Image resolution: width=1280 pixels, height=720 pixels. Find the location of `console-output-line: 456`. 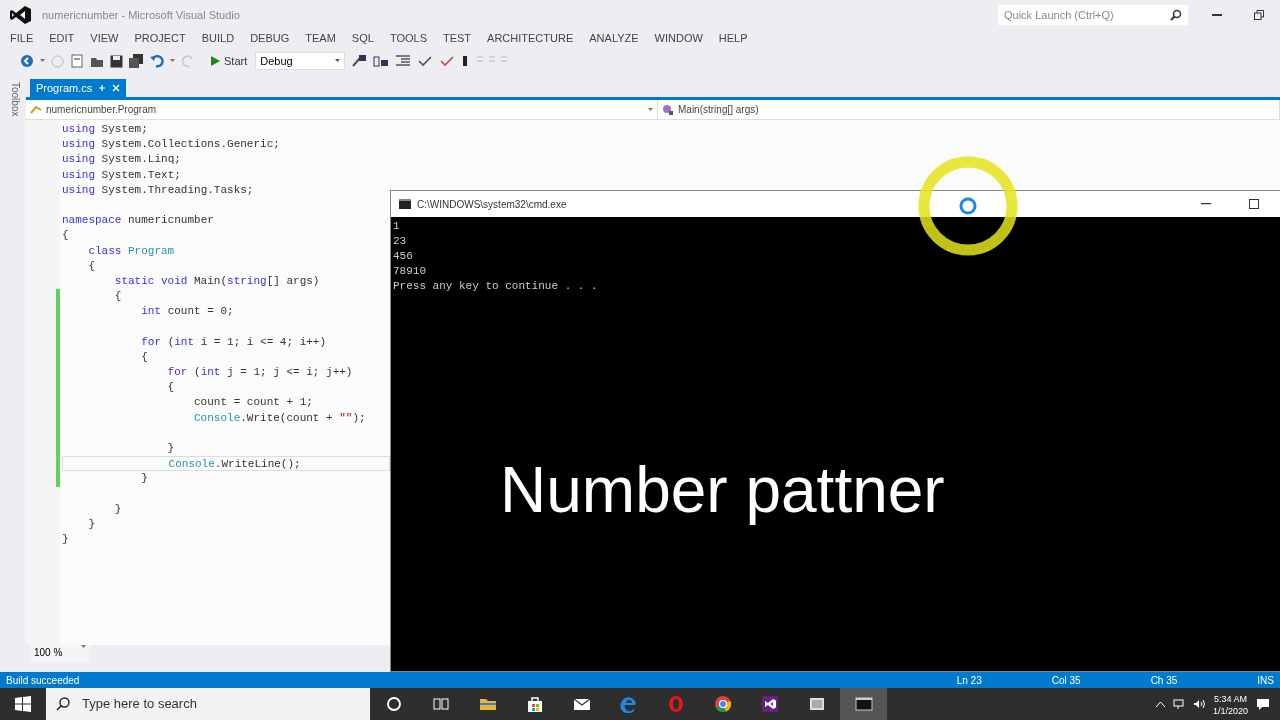

console-output-line: 456 is located at coordinates (403, 256).